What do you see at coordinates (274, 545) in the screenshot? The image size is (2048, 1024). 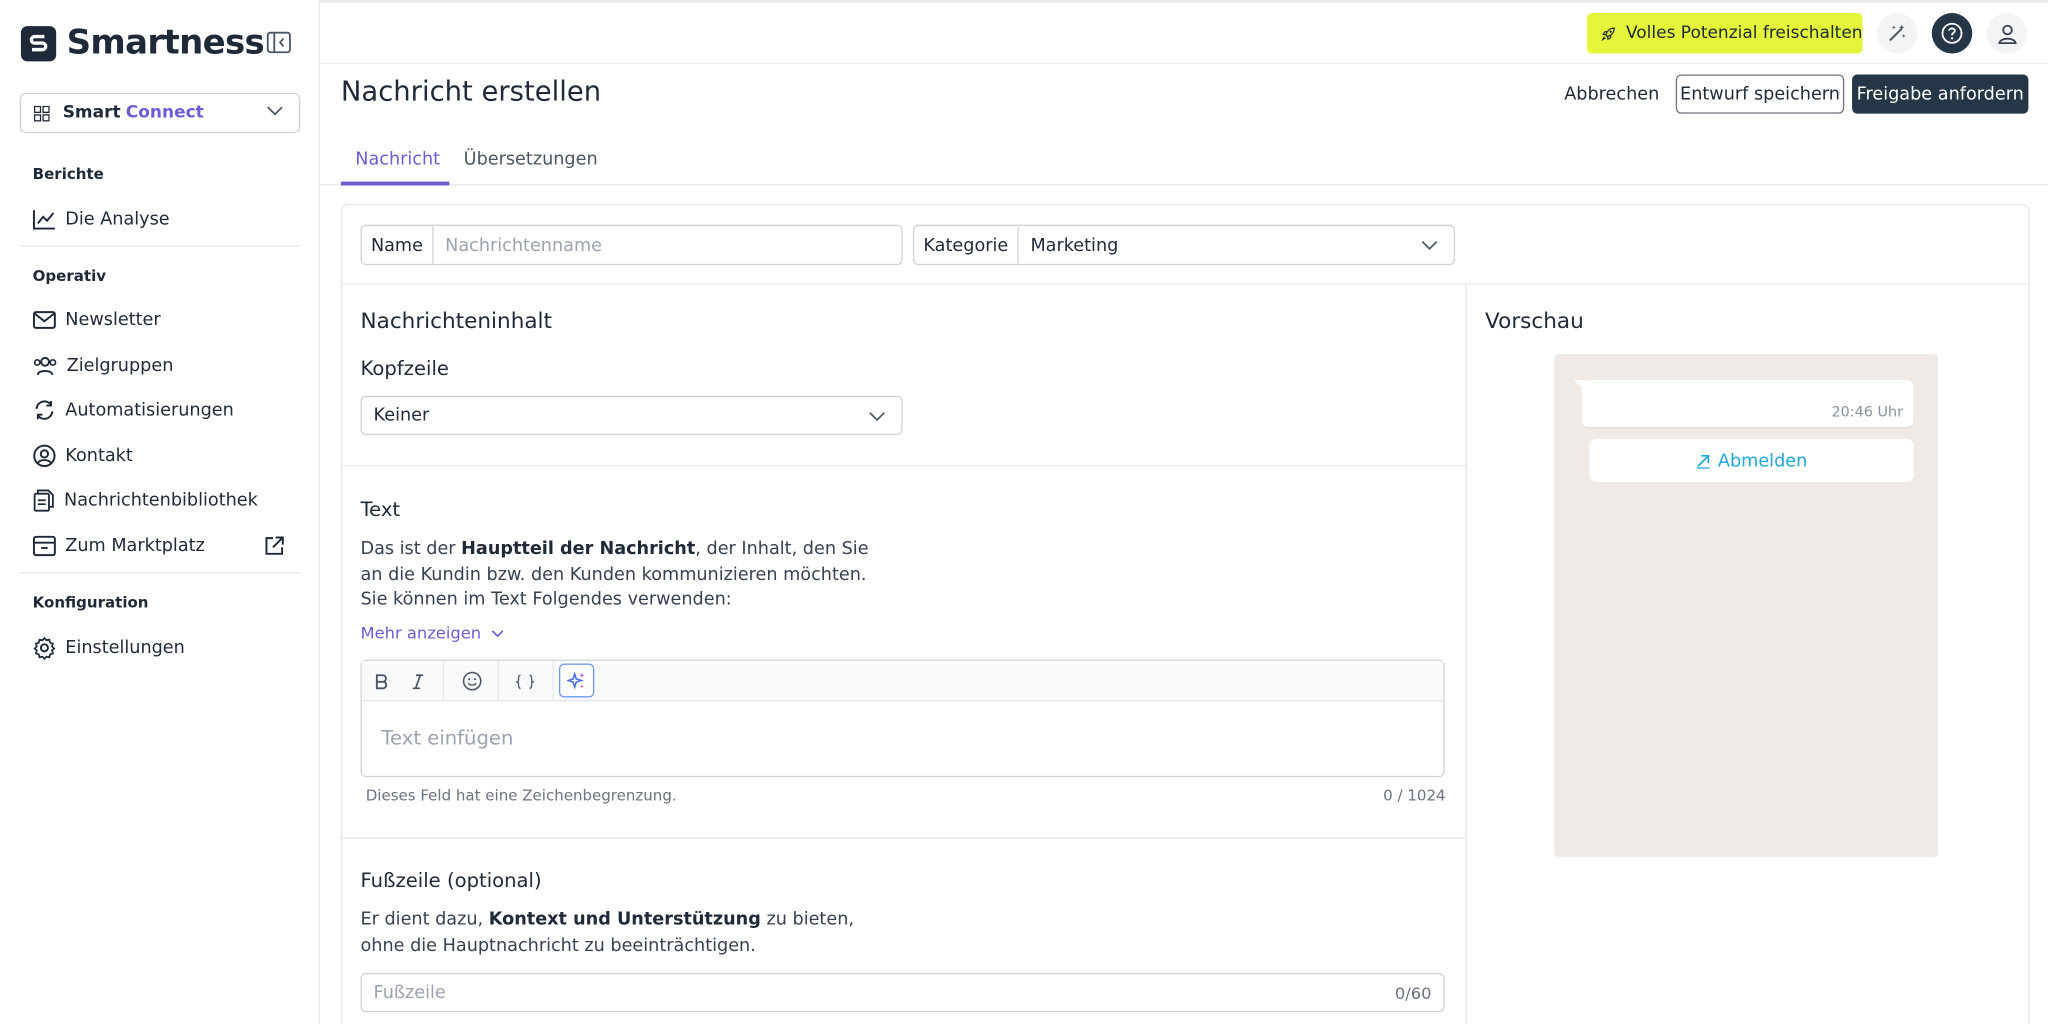 I see `external-link-icon` at bounding box center [274, 545].